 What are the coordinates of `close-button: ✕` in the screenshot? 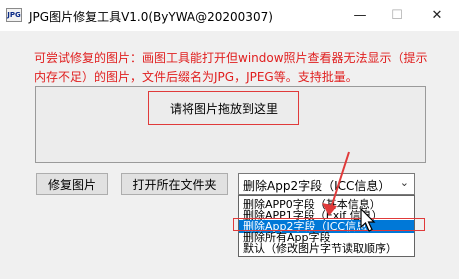 It's located at (437, 15).